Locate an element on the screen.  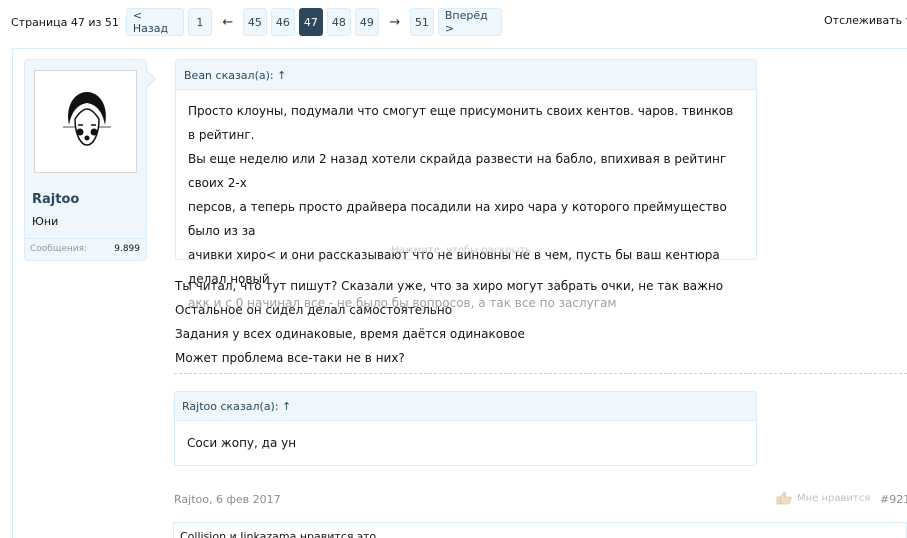
quote-attribution: Bean сказал(а): ↑ is located at coordinates (466, 75).